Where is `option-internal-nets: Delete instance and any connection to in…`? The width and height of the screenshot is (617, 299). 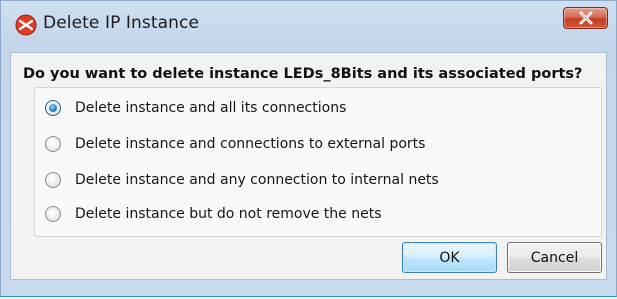 option-internal-nets: Delete instance and any connection to in… is located at coordinates (242, 180).